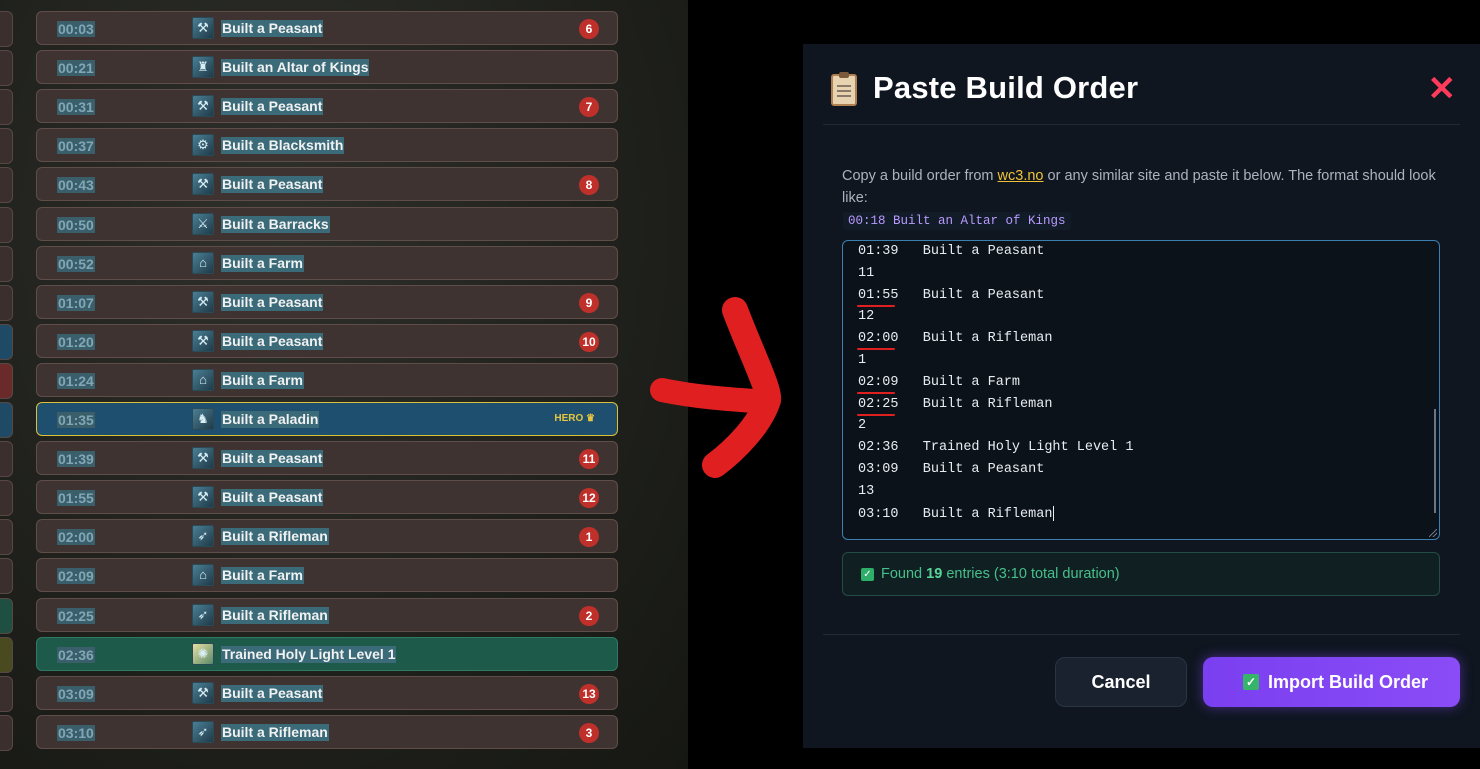 The height and width of the screenshot is (769, 1480). I want to click on wc3-link: wc3.no, so click(1021, 176).